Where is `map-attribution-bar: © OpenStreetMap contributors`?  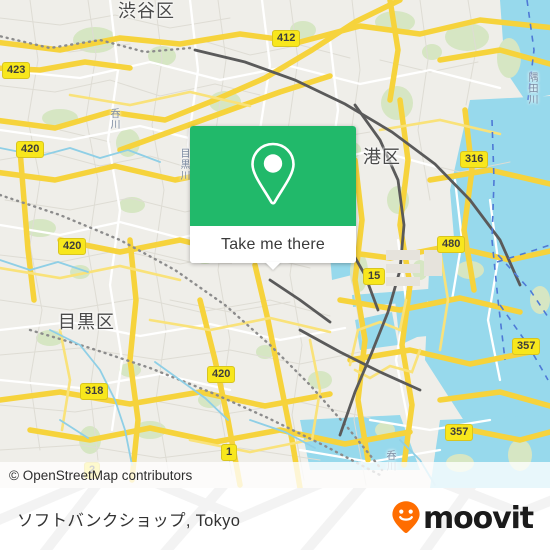 map-attribution-bar: © OpenStreetMap contributors is located at coordinates (275, 475).